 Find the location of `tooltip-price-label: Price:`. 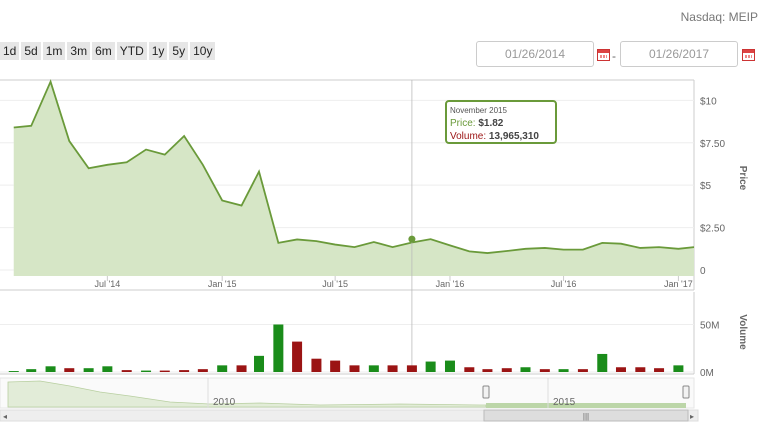

tooltip-price-label: Price: is located at coordinates (463, 123).